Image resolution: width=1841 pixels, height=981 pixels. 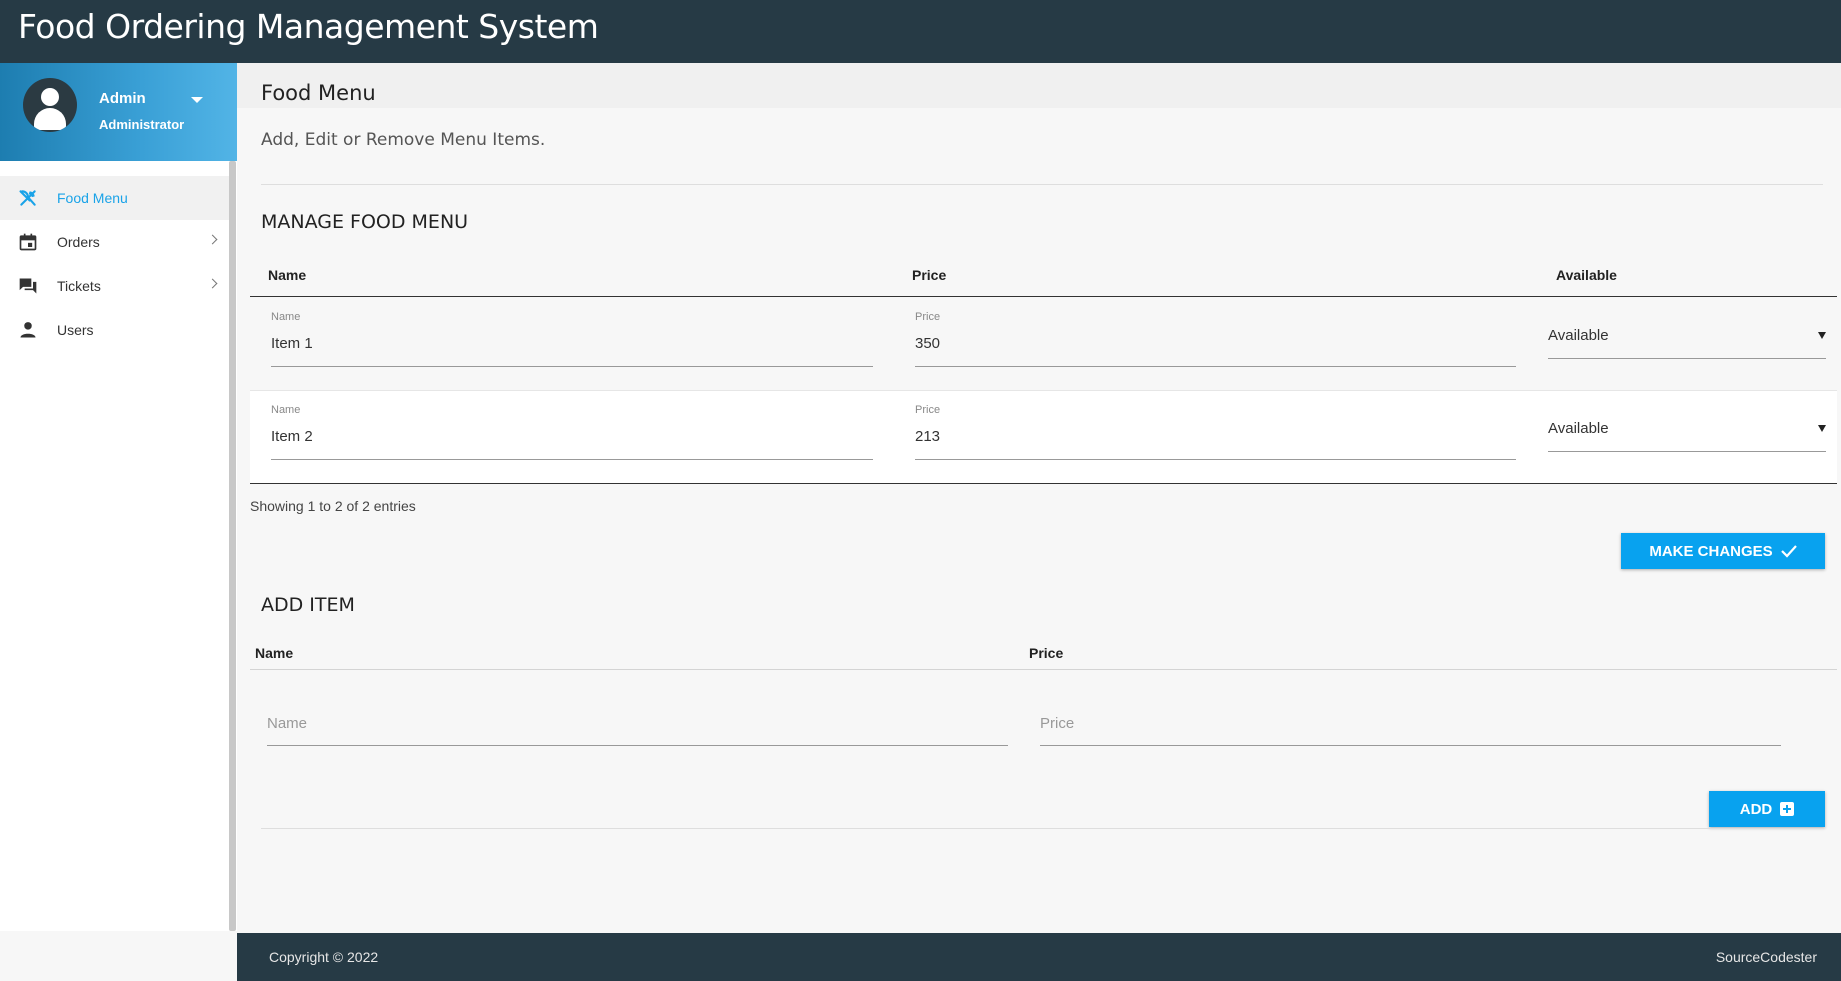 What do you see at coordinates (927, 343) in the screenshot?
I see `price-input: 350` at bounding box center [927, 343].